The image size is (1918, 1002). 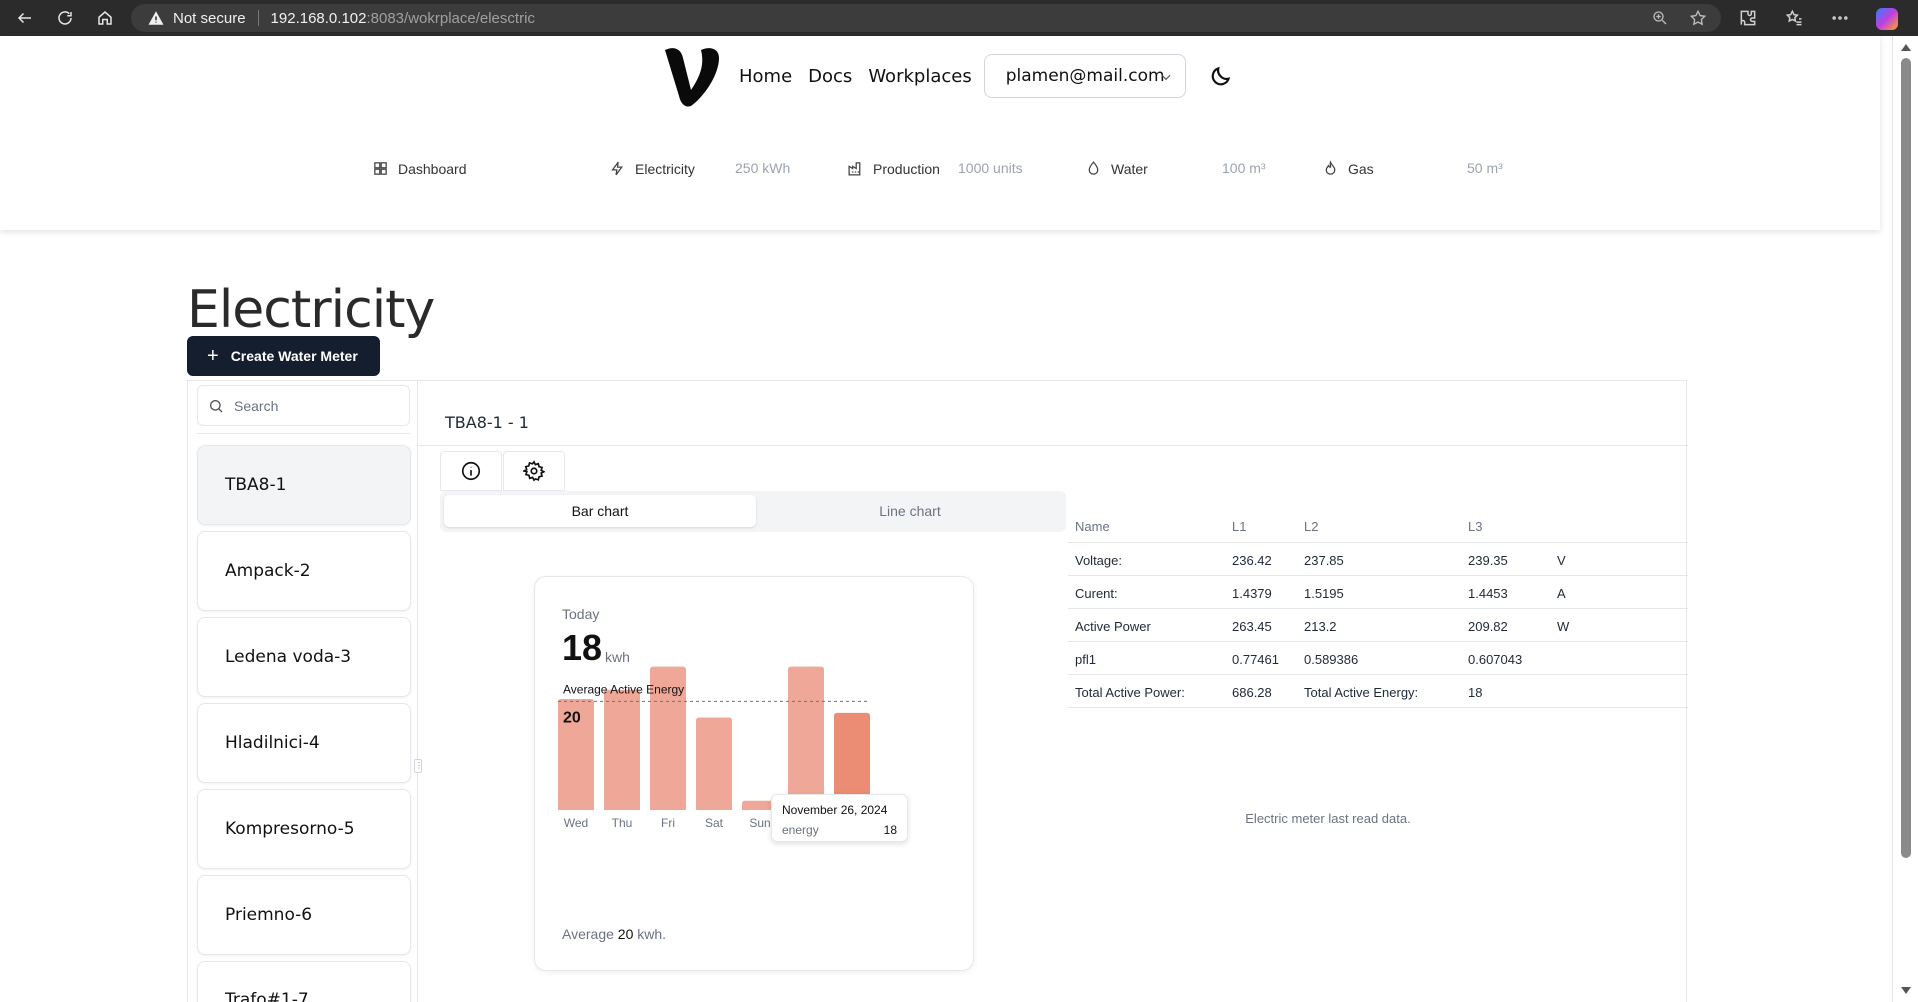 What do you see at coordinates (576, 823) in the screenshot?
I see `x-tick-label: Wed` at bounding box center [576, 823].